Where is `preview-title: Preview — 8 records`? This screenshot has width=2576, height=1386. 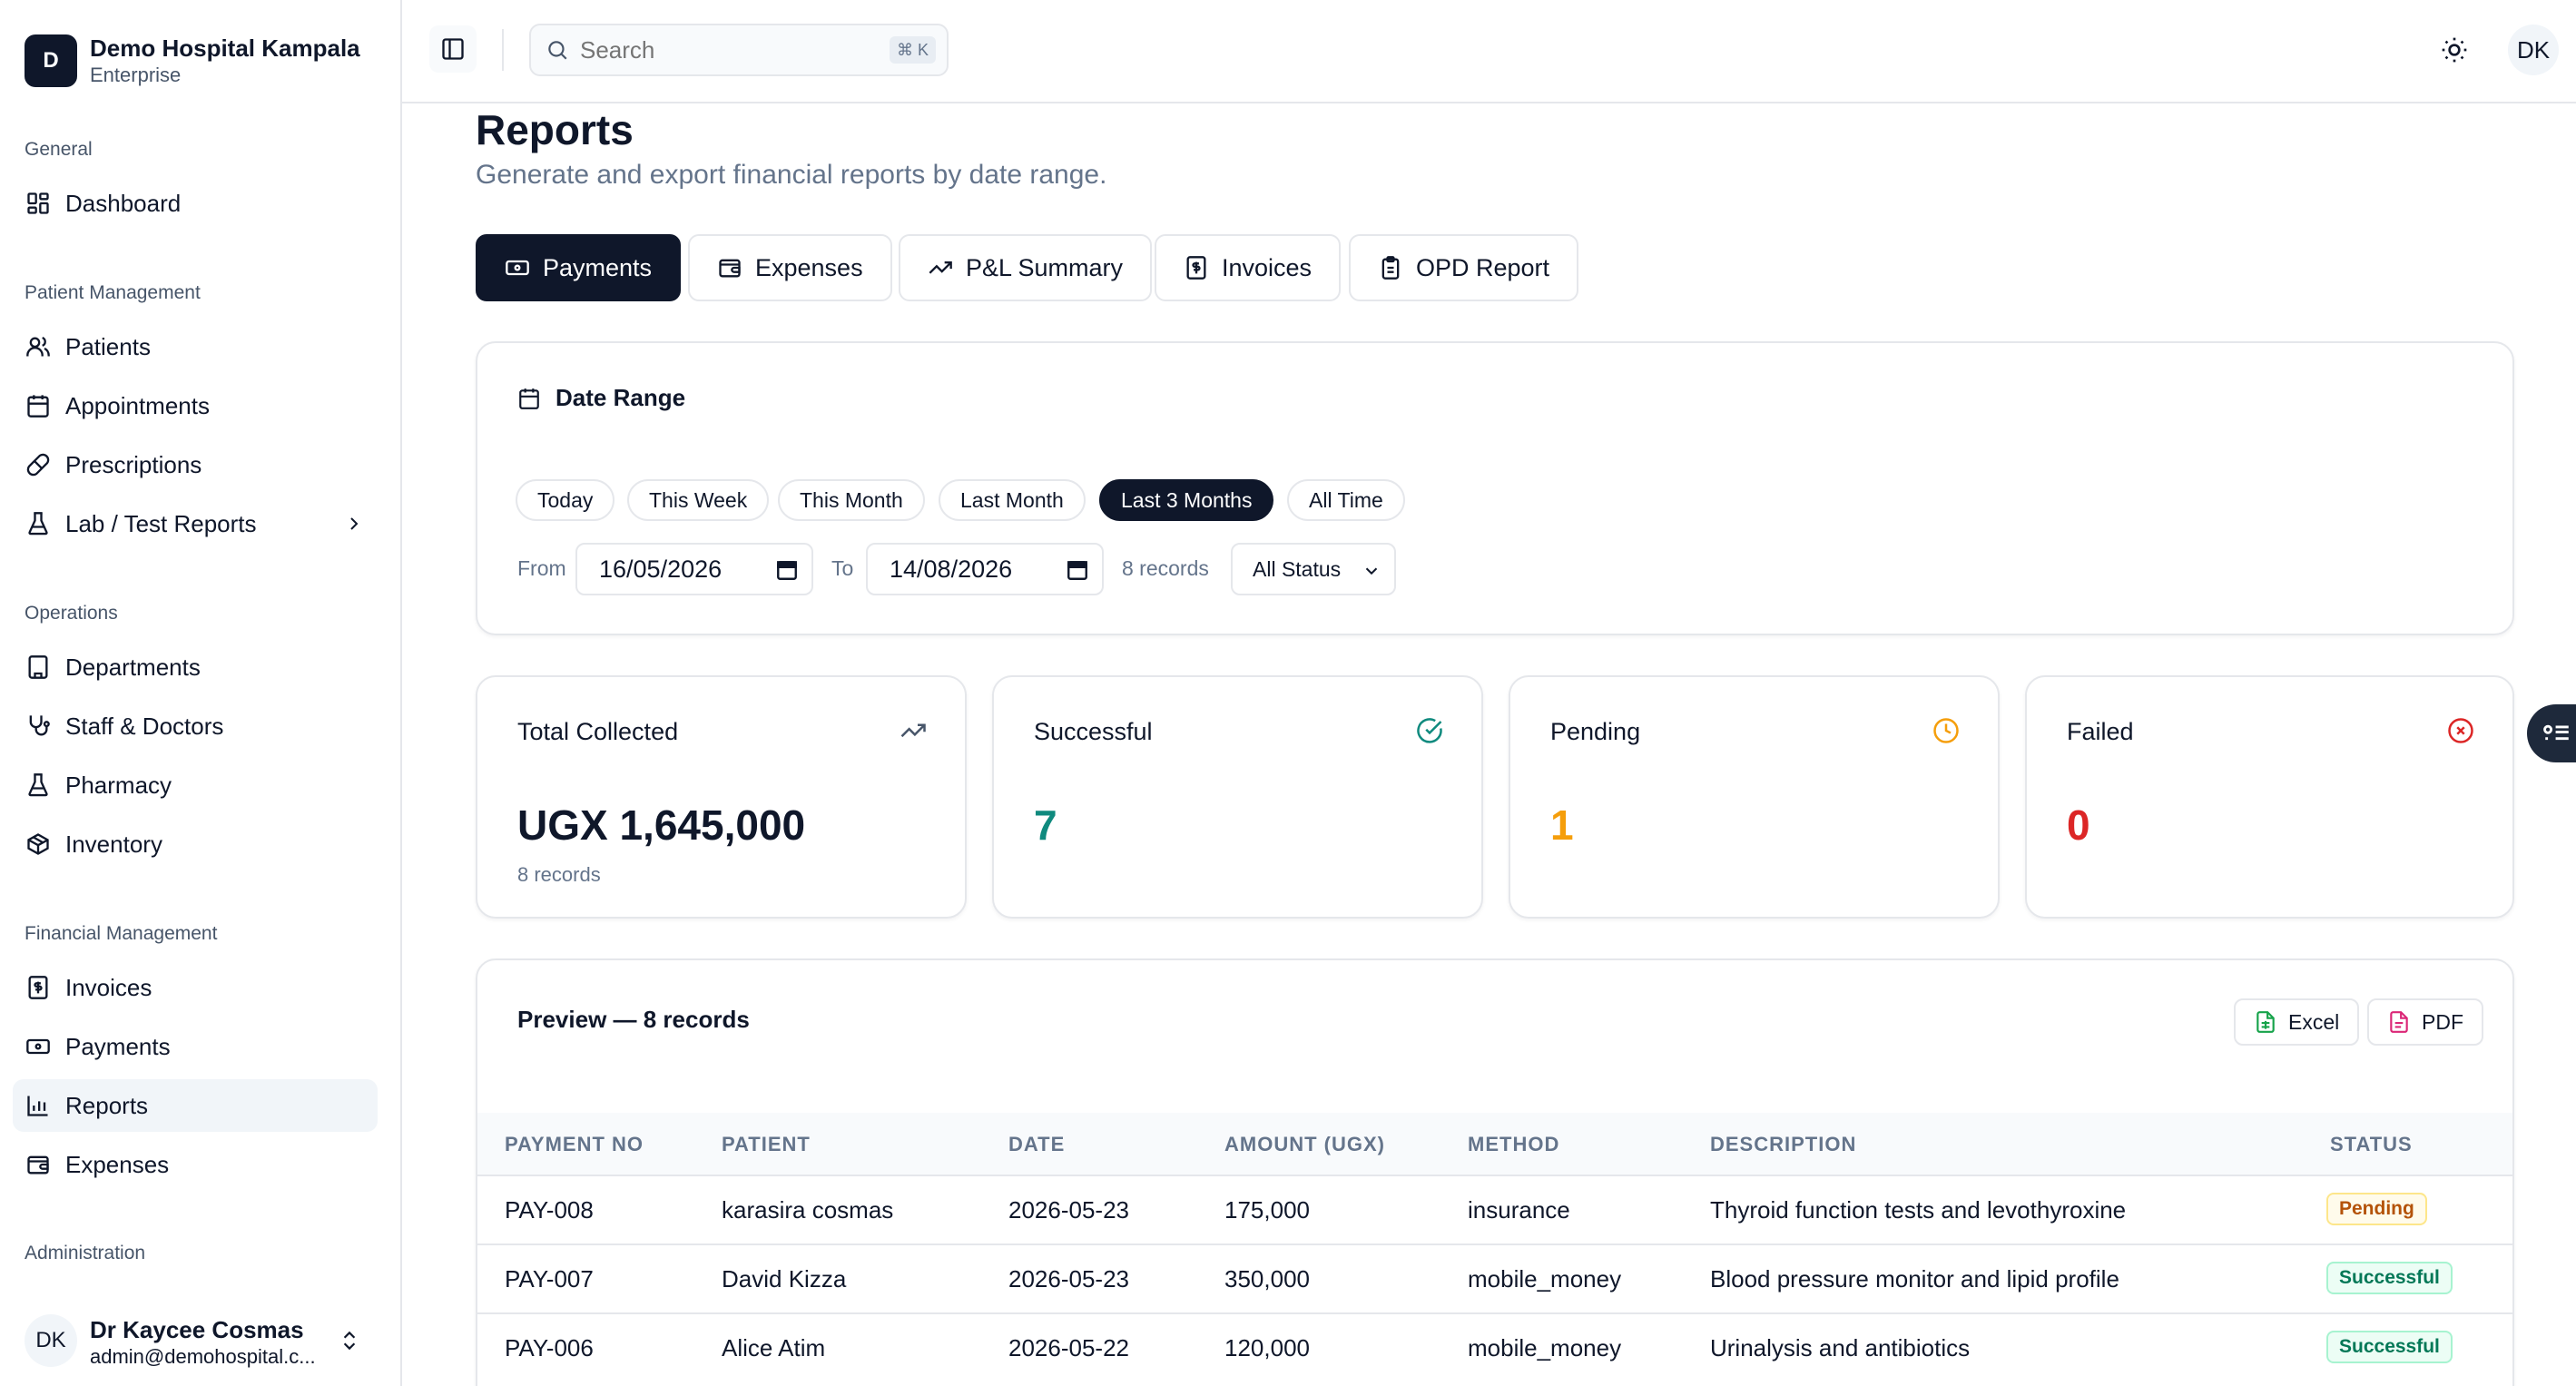
preview-title: Preview — 8 records is located at coordinates (633, 1019).